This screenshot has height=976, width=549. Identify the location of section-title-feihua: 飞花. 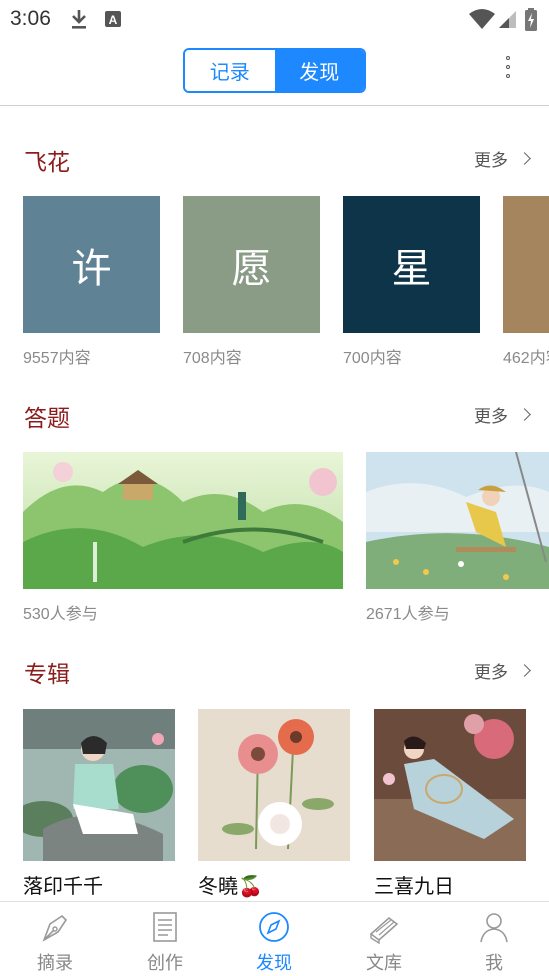
(47, 162).